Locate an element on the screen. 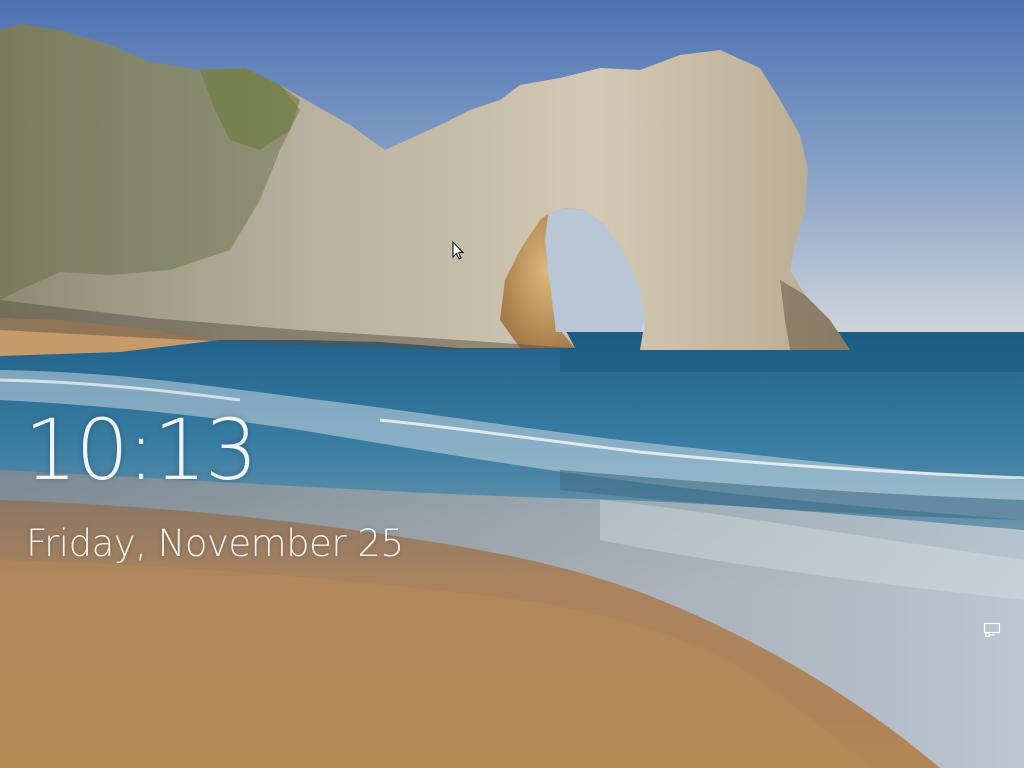 The width and height of the screenshot is (1024, 768). lock-screen-date: Friday, November 25 is located at coordinates (215, 543).